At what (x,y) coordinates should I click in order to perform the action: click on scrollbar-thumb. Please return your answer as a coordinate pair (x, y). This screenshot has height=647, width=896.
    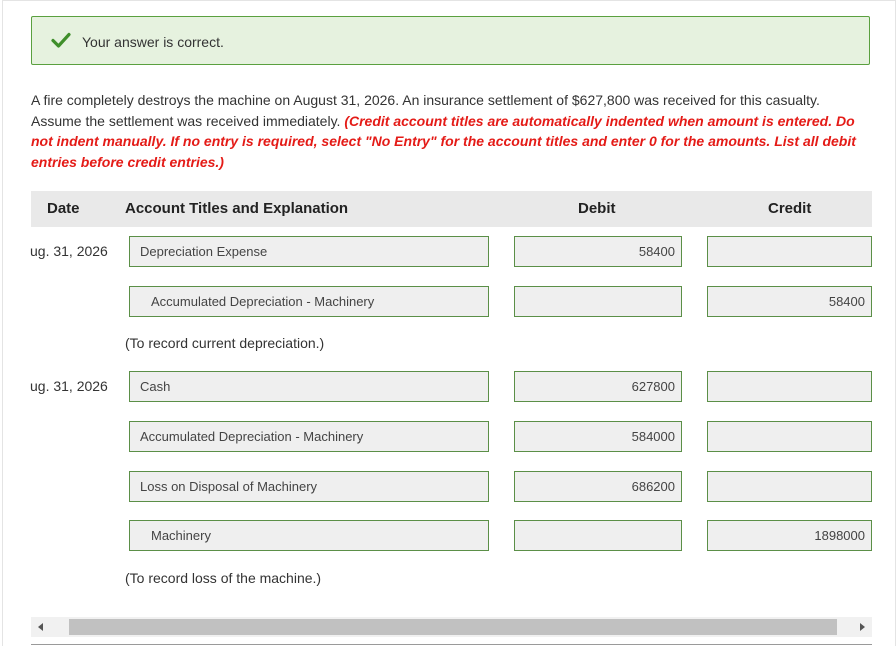
    Looking at the image, I should click on (453, 627).